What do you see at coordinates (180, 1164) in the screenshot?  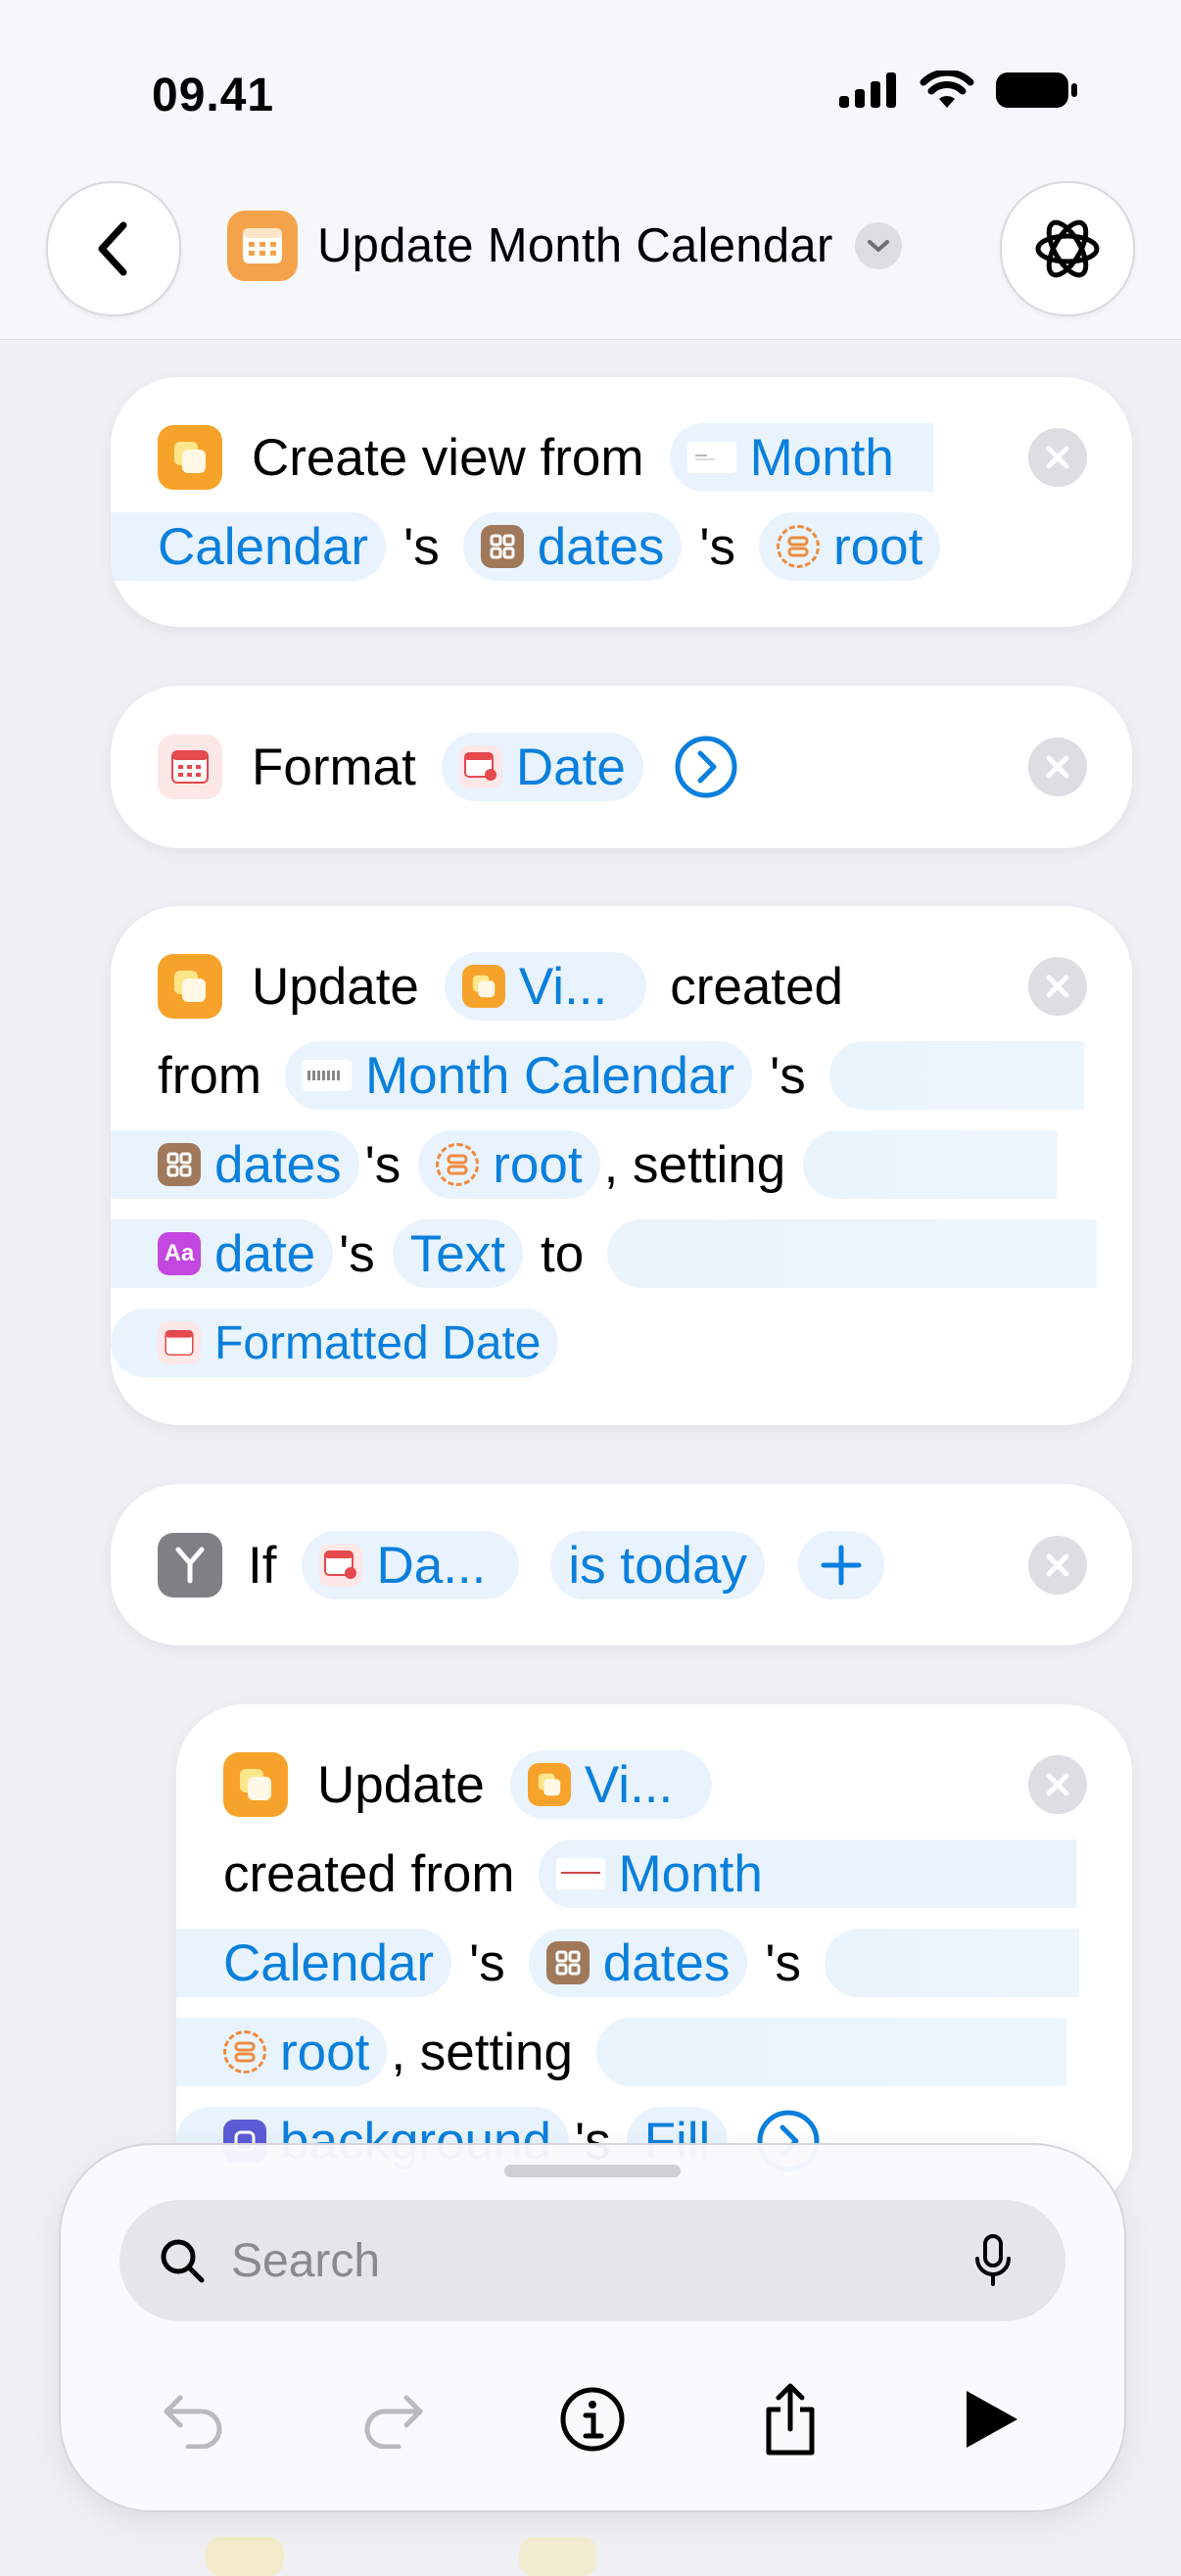 I see `grid-icon` at bounding box center [180, 1164].